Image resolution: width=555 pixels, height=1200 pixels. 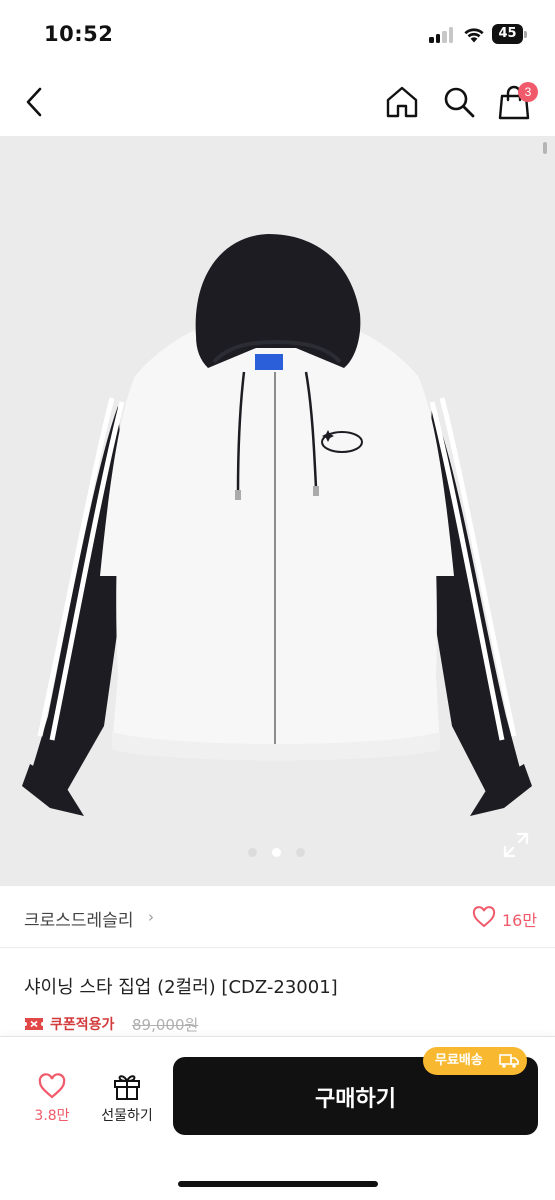 What do you see at coordinates (151, 917) in the screenshot?
I see `chevron-right-icon: ›` at bounding box center [151, 917].